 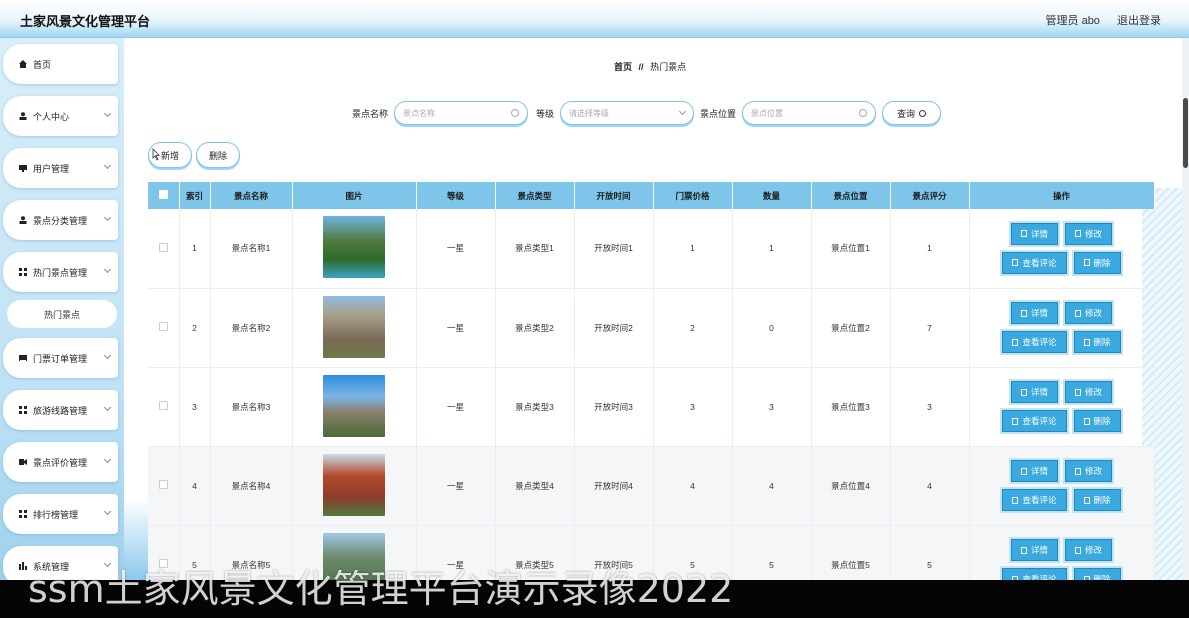 What do you see at coordinates (627, 113) in the screenshot?
I see `level-select: 请选择等级` at bounding box center [627, 113].